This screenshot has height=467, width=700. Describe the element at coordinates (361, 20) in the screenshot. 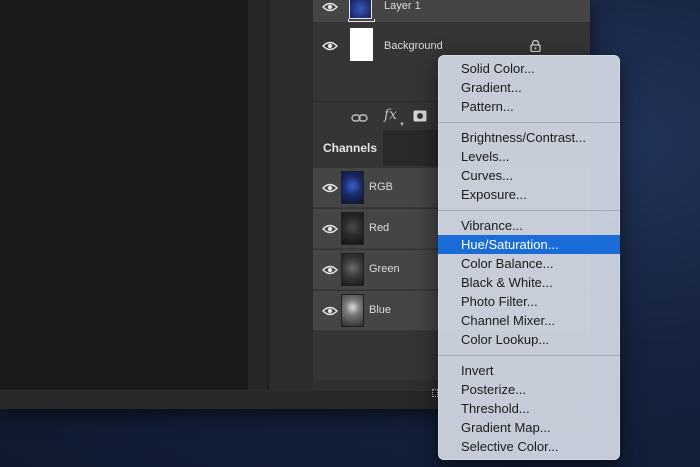

I see `layer-thumbnail-bracket` at that location.